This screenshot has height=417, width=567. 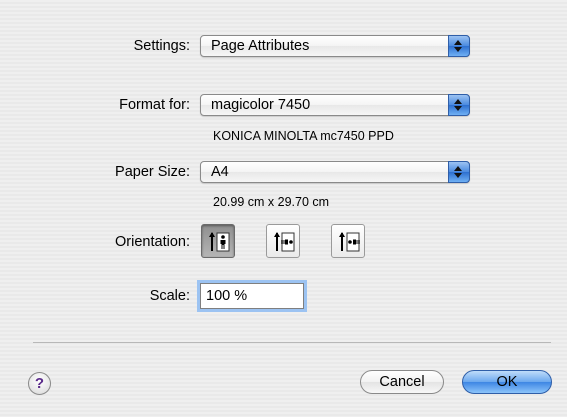 I want to click on divider, so click(x=292, y=342).